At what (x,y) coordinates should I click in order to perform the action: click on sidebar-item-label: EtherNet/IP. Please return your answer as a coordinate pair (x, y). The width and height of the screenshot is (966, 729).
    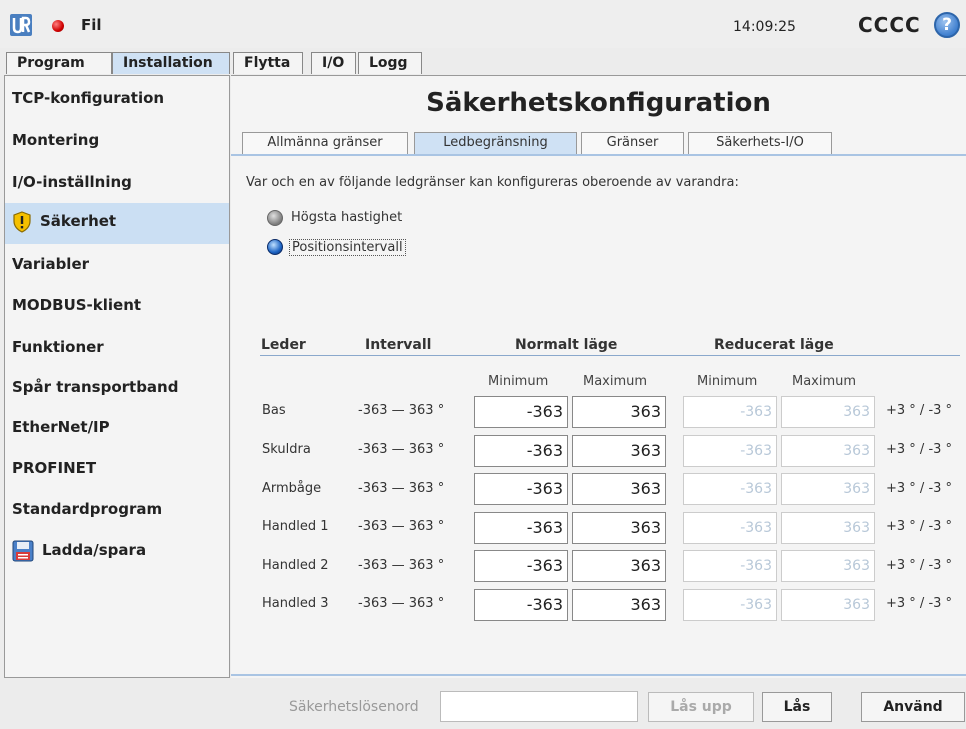
    Looking at the image, I should click on (61, 427).